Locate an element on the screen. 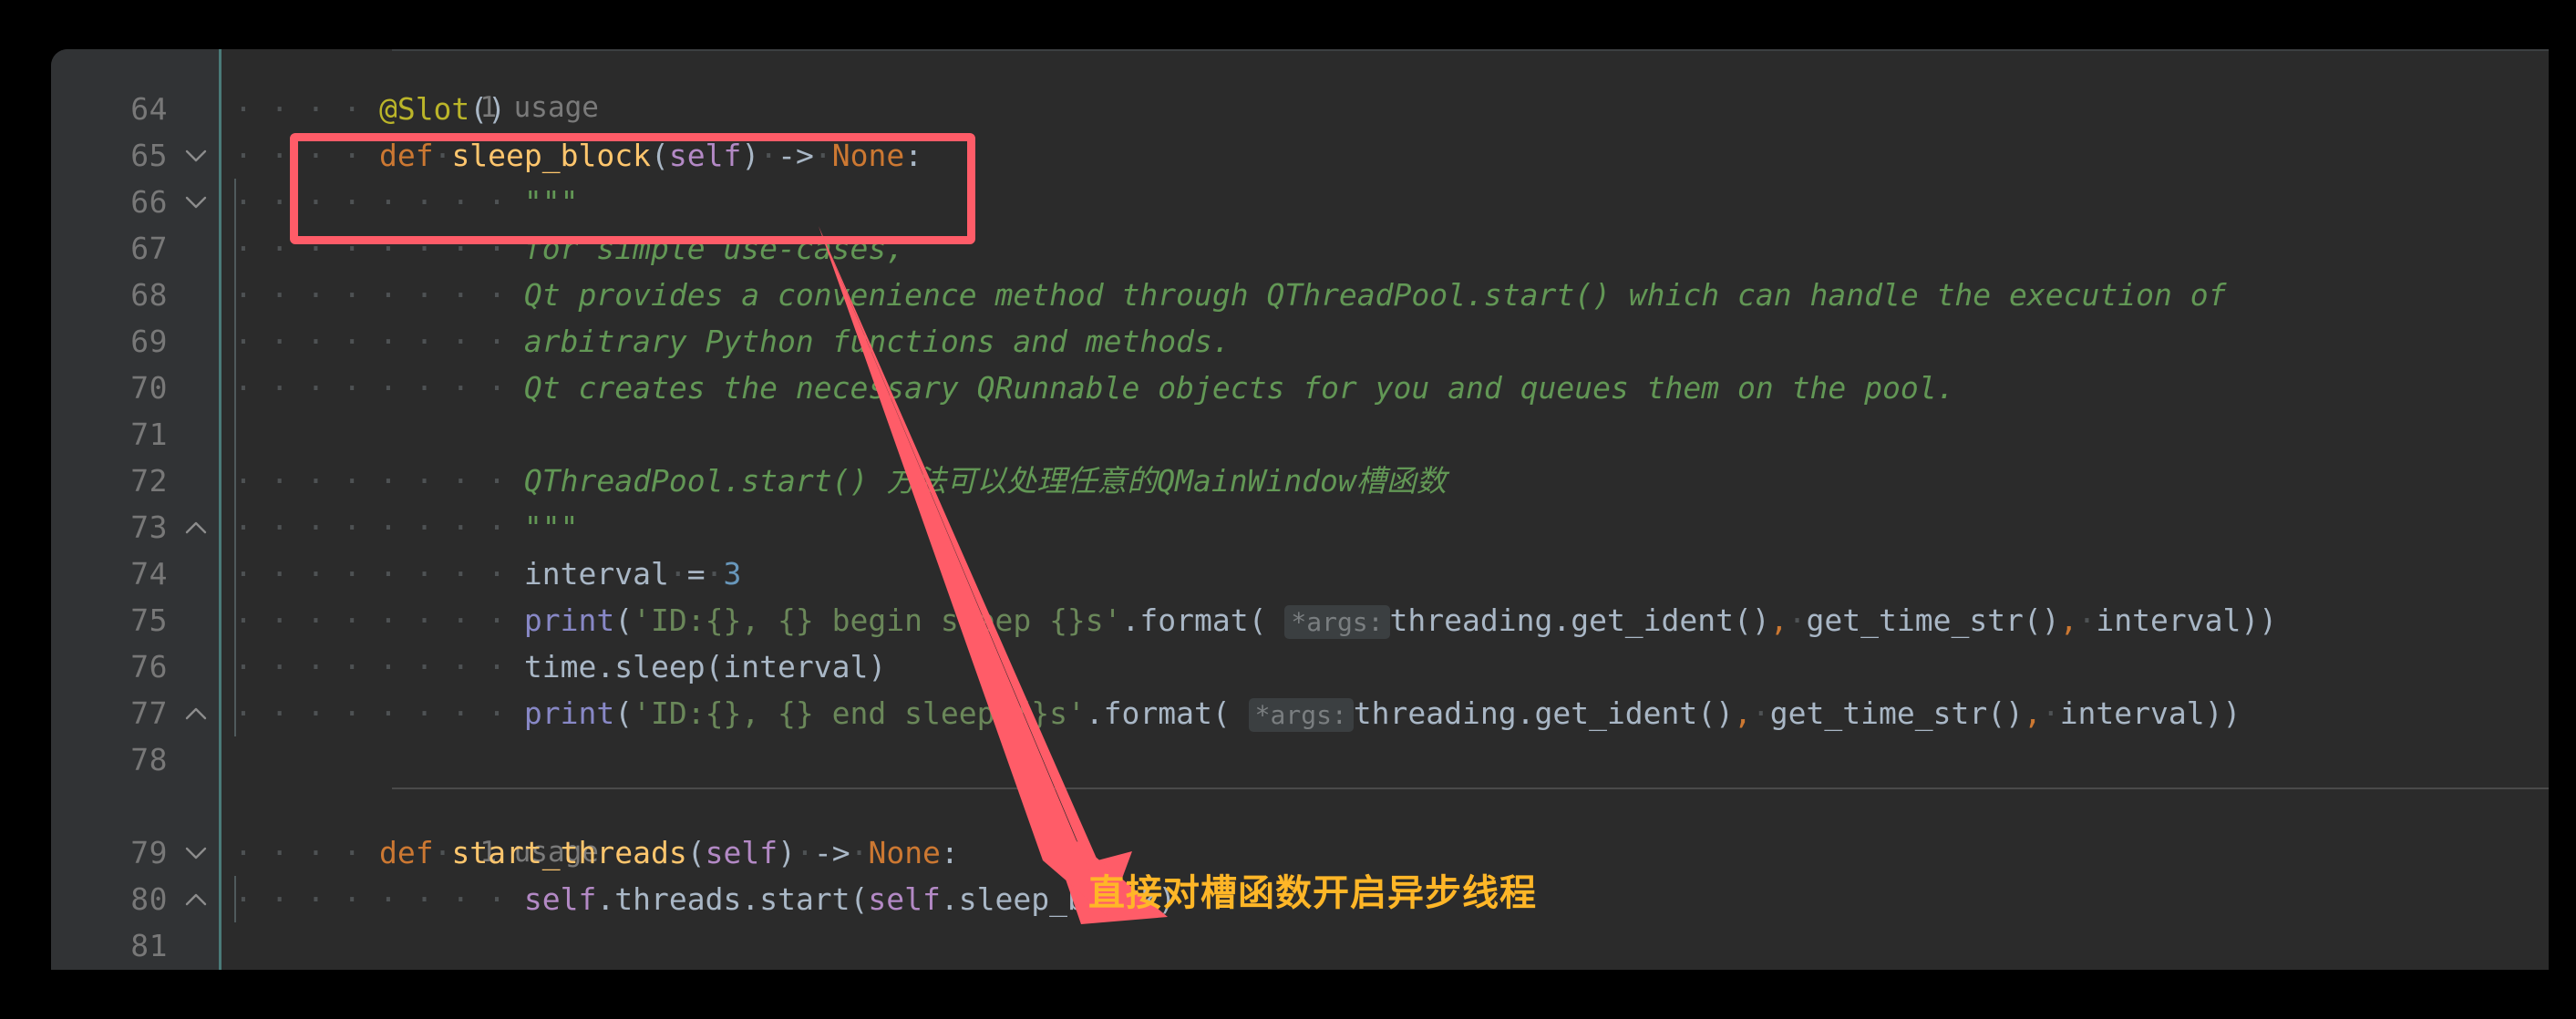  line-number: 71 is located at coordinates (149, 434).